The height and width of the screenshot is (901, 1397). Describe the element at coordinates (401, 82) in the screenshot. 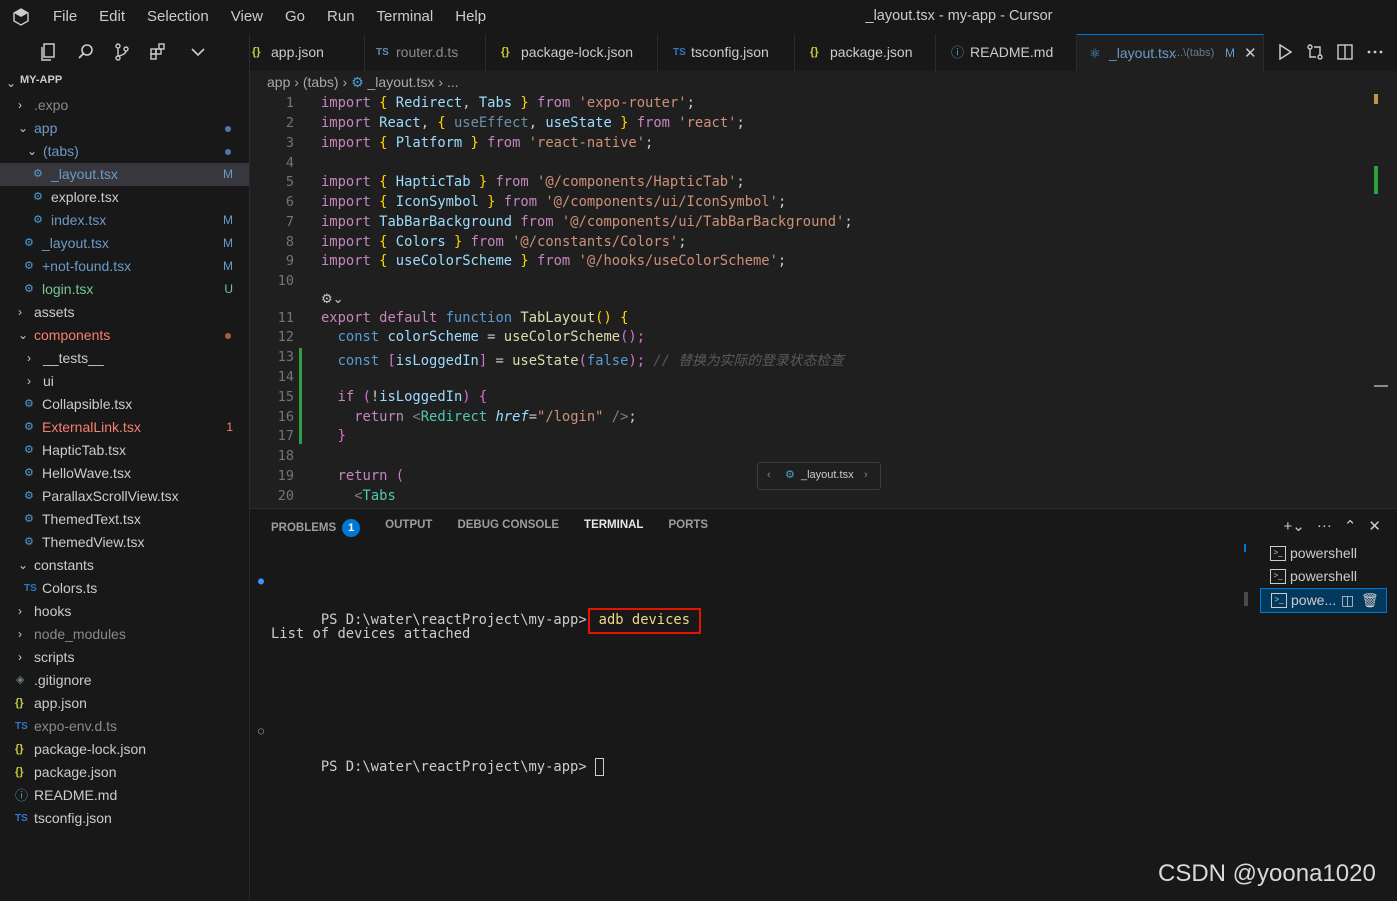

I see `breadcrumb-item: _layout.tsx` at that location.